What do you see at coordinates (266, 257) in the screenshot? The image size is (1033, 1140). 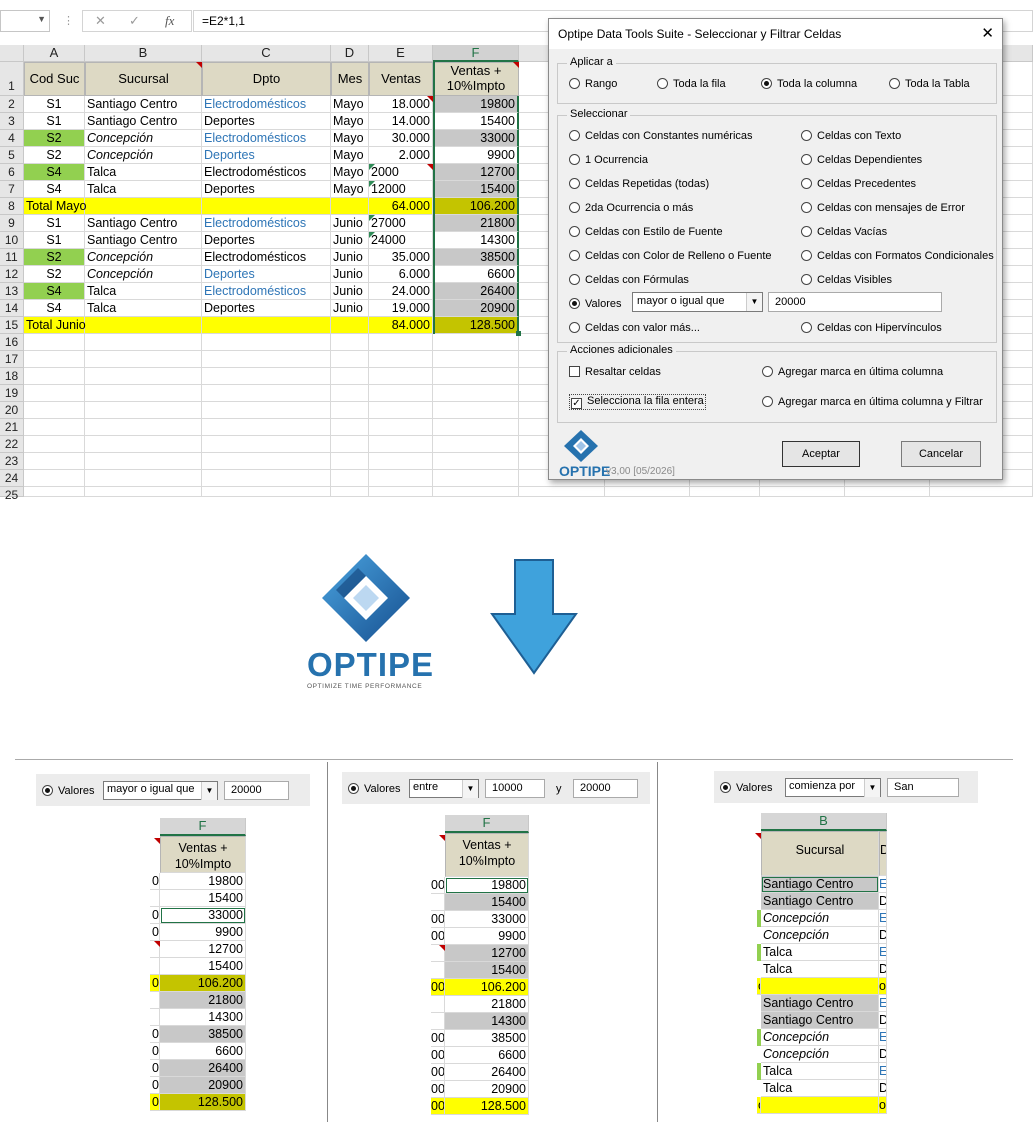 I see `cell-c11: Electrodomésticos` at bounding box center [266, 257].